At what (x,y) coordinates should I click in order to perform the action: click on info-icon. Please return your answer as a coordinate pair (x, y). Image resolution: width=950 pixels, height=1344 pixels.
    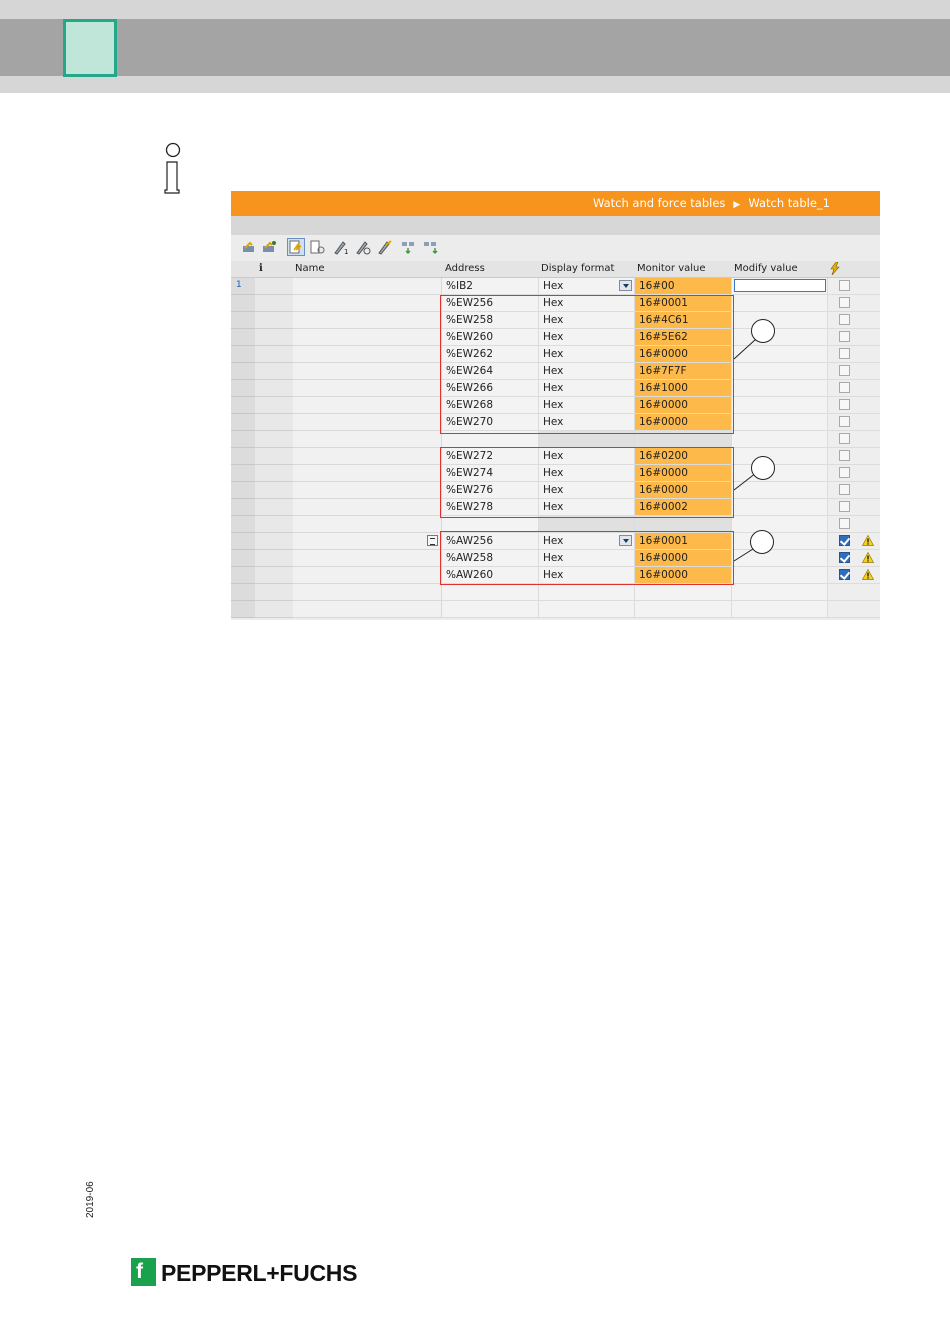
    Looking at the image, I should click on (172, 168).